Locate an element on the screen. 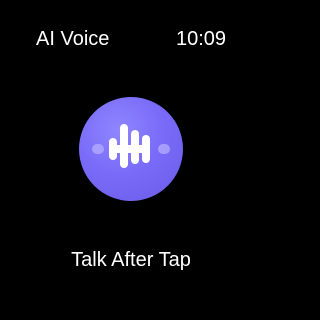 The image size is (320, 320). waveform-band is located at coordinates (129, 149).